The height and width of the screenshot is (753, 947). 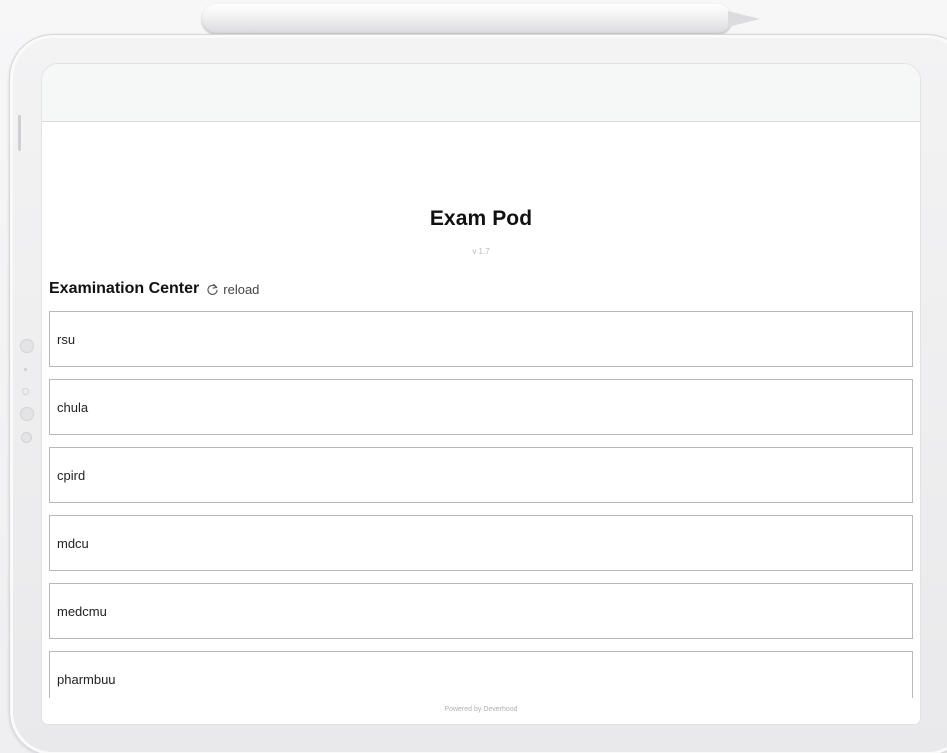 What do you see at coordinates (481, 611) in the screenshot?
I see `list-item: medcmu` at bounding box center [481, 611].